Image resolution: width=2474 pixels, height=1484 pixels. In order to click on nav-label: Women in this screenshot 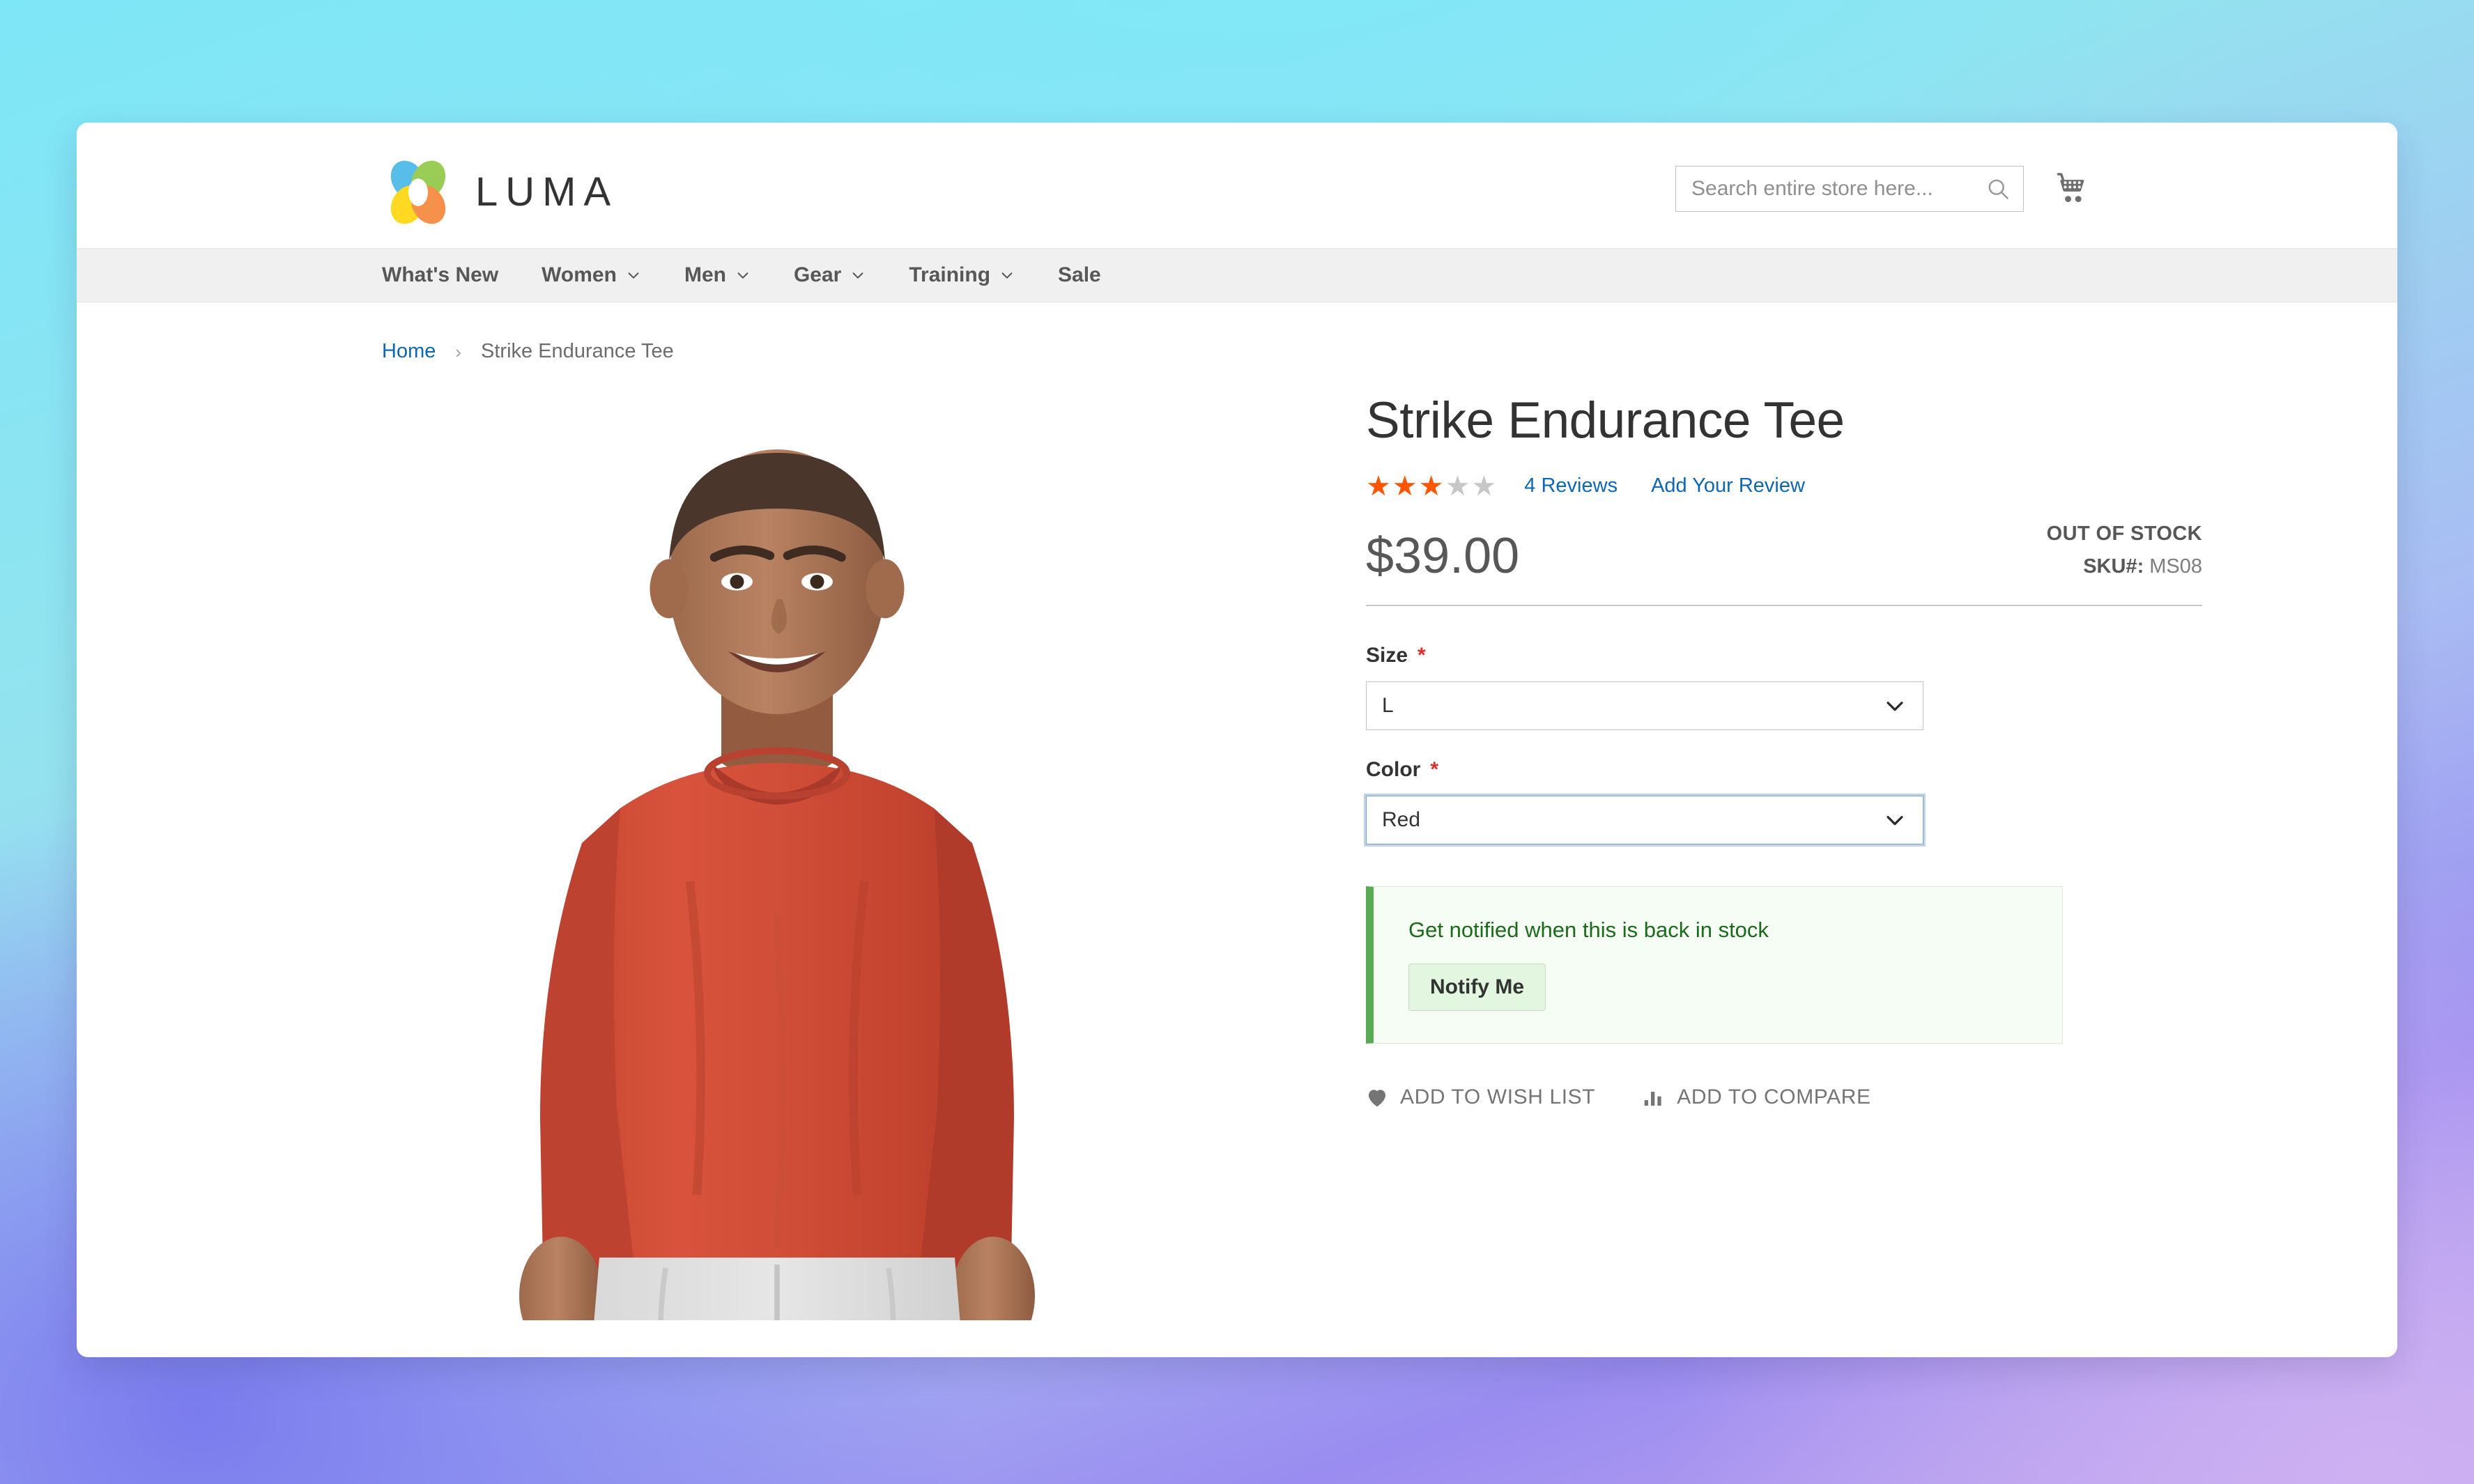, I will do `click(579, 274)`.